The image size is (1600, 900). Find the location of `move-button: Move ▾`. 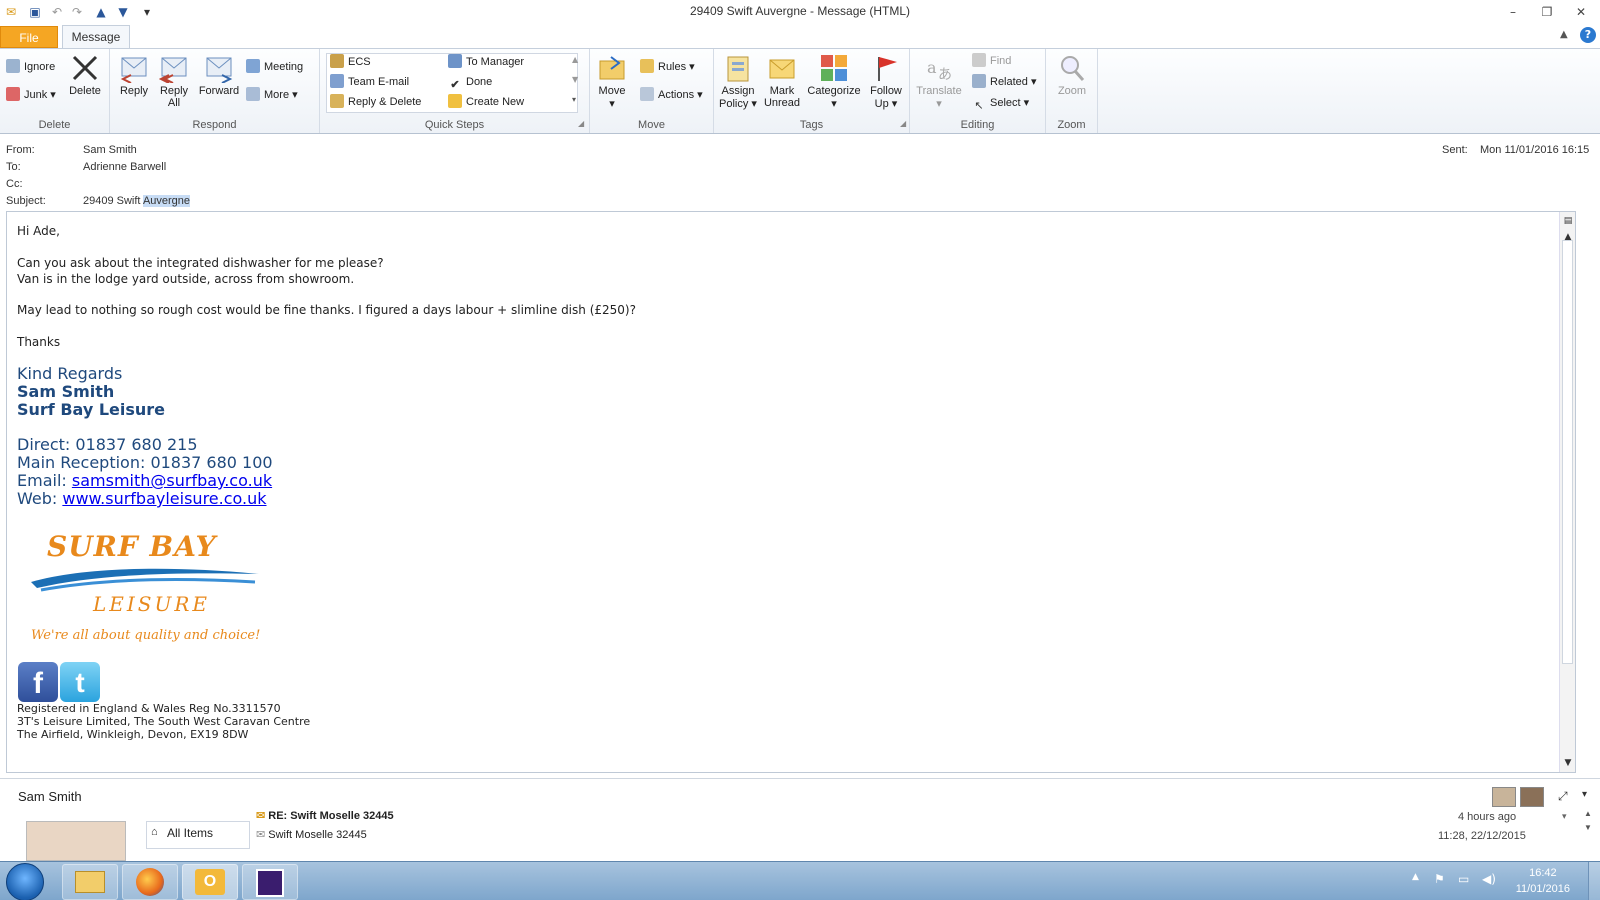

move-button: Move ▾ is located at coordinates (612, 81).